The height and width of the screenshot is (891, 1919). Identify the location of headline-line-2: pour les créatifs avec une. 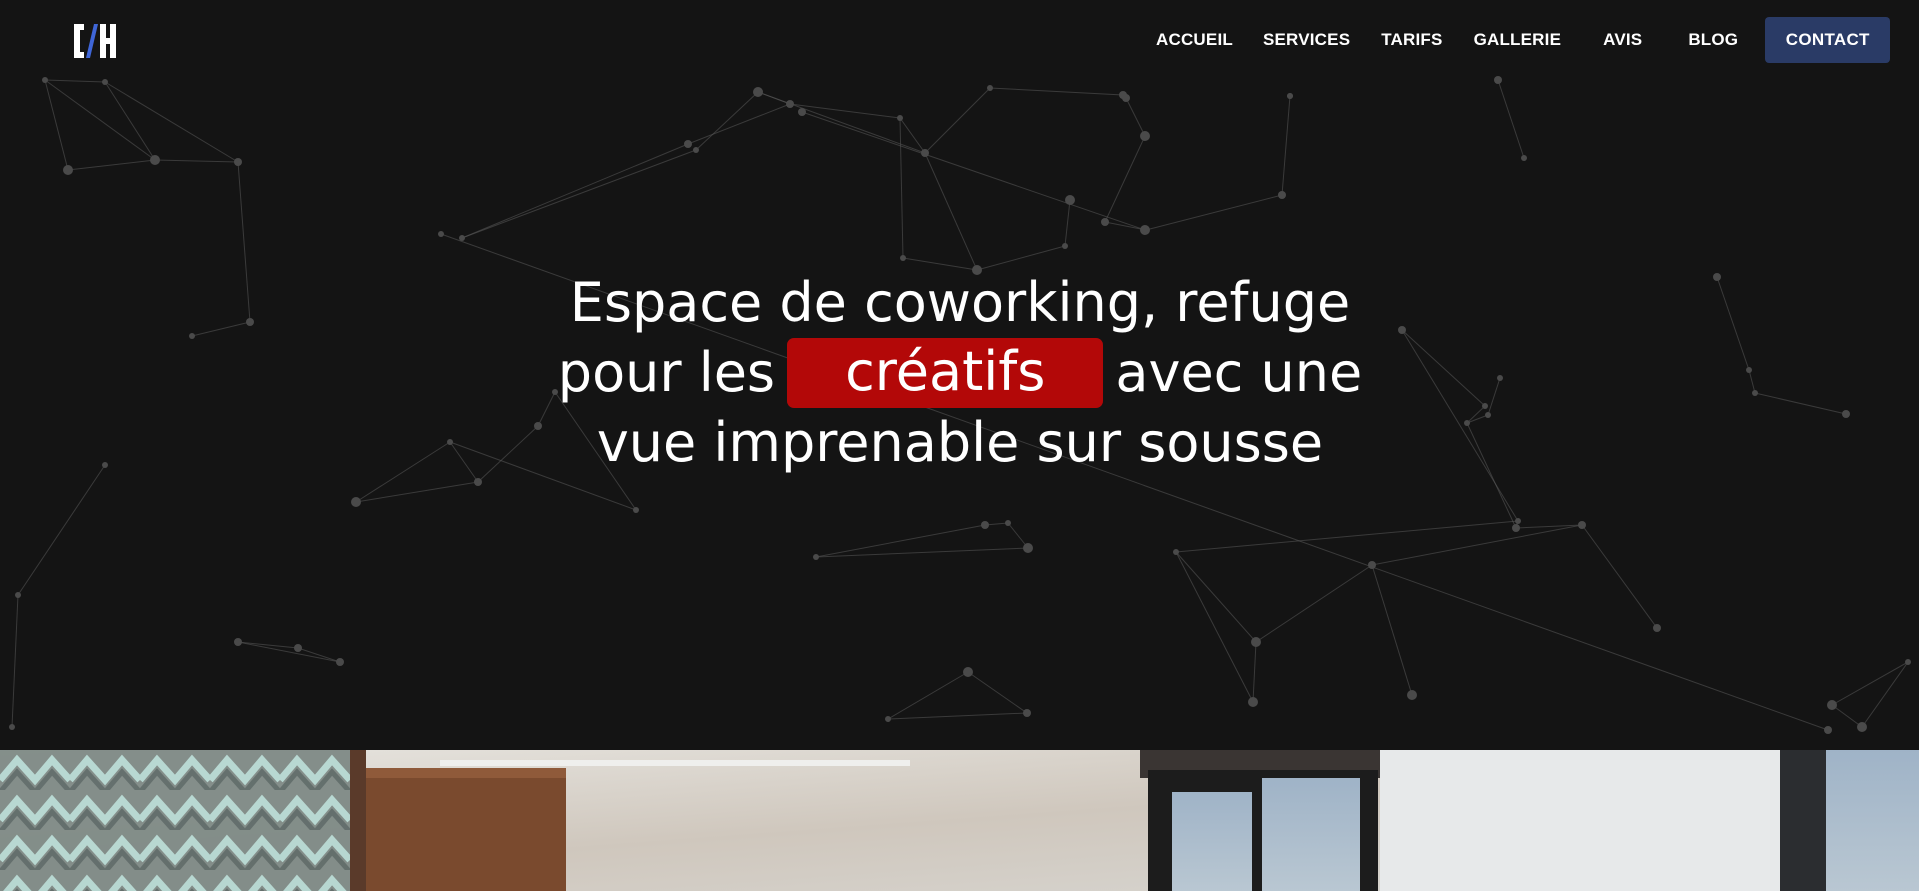
(960, 373).